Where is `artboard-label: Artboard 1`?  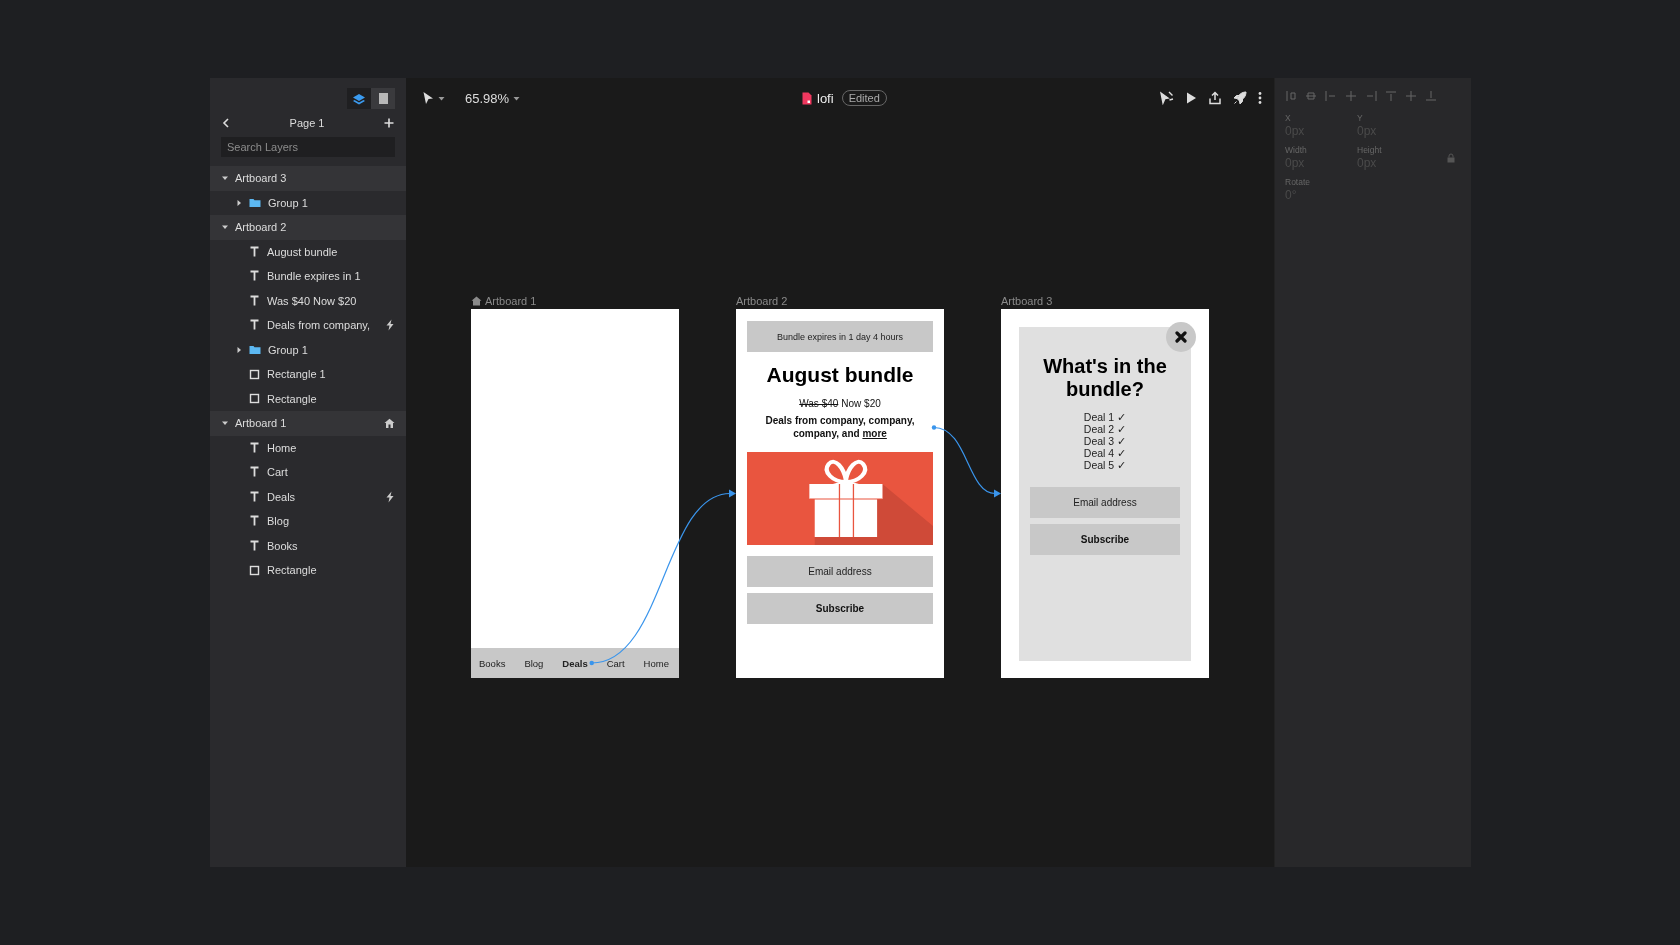 artboard-label: Artboard 1 is located at coordinates (511, 301).